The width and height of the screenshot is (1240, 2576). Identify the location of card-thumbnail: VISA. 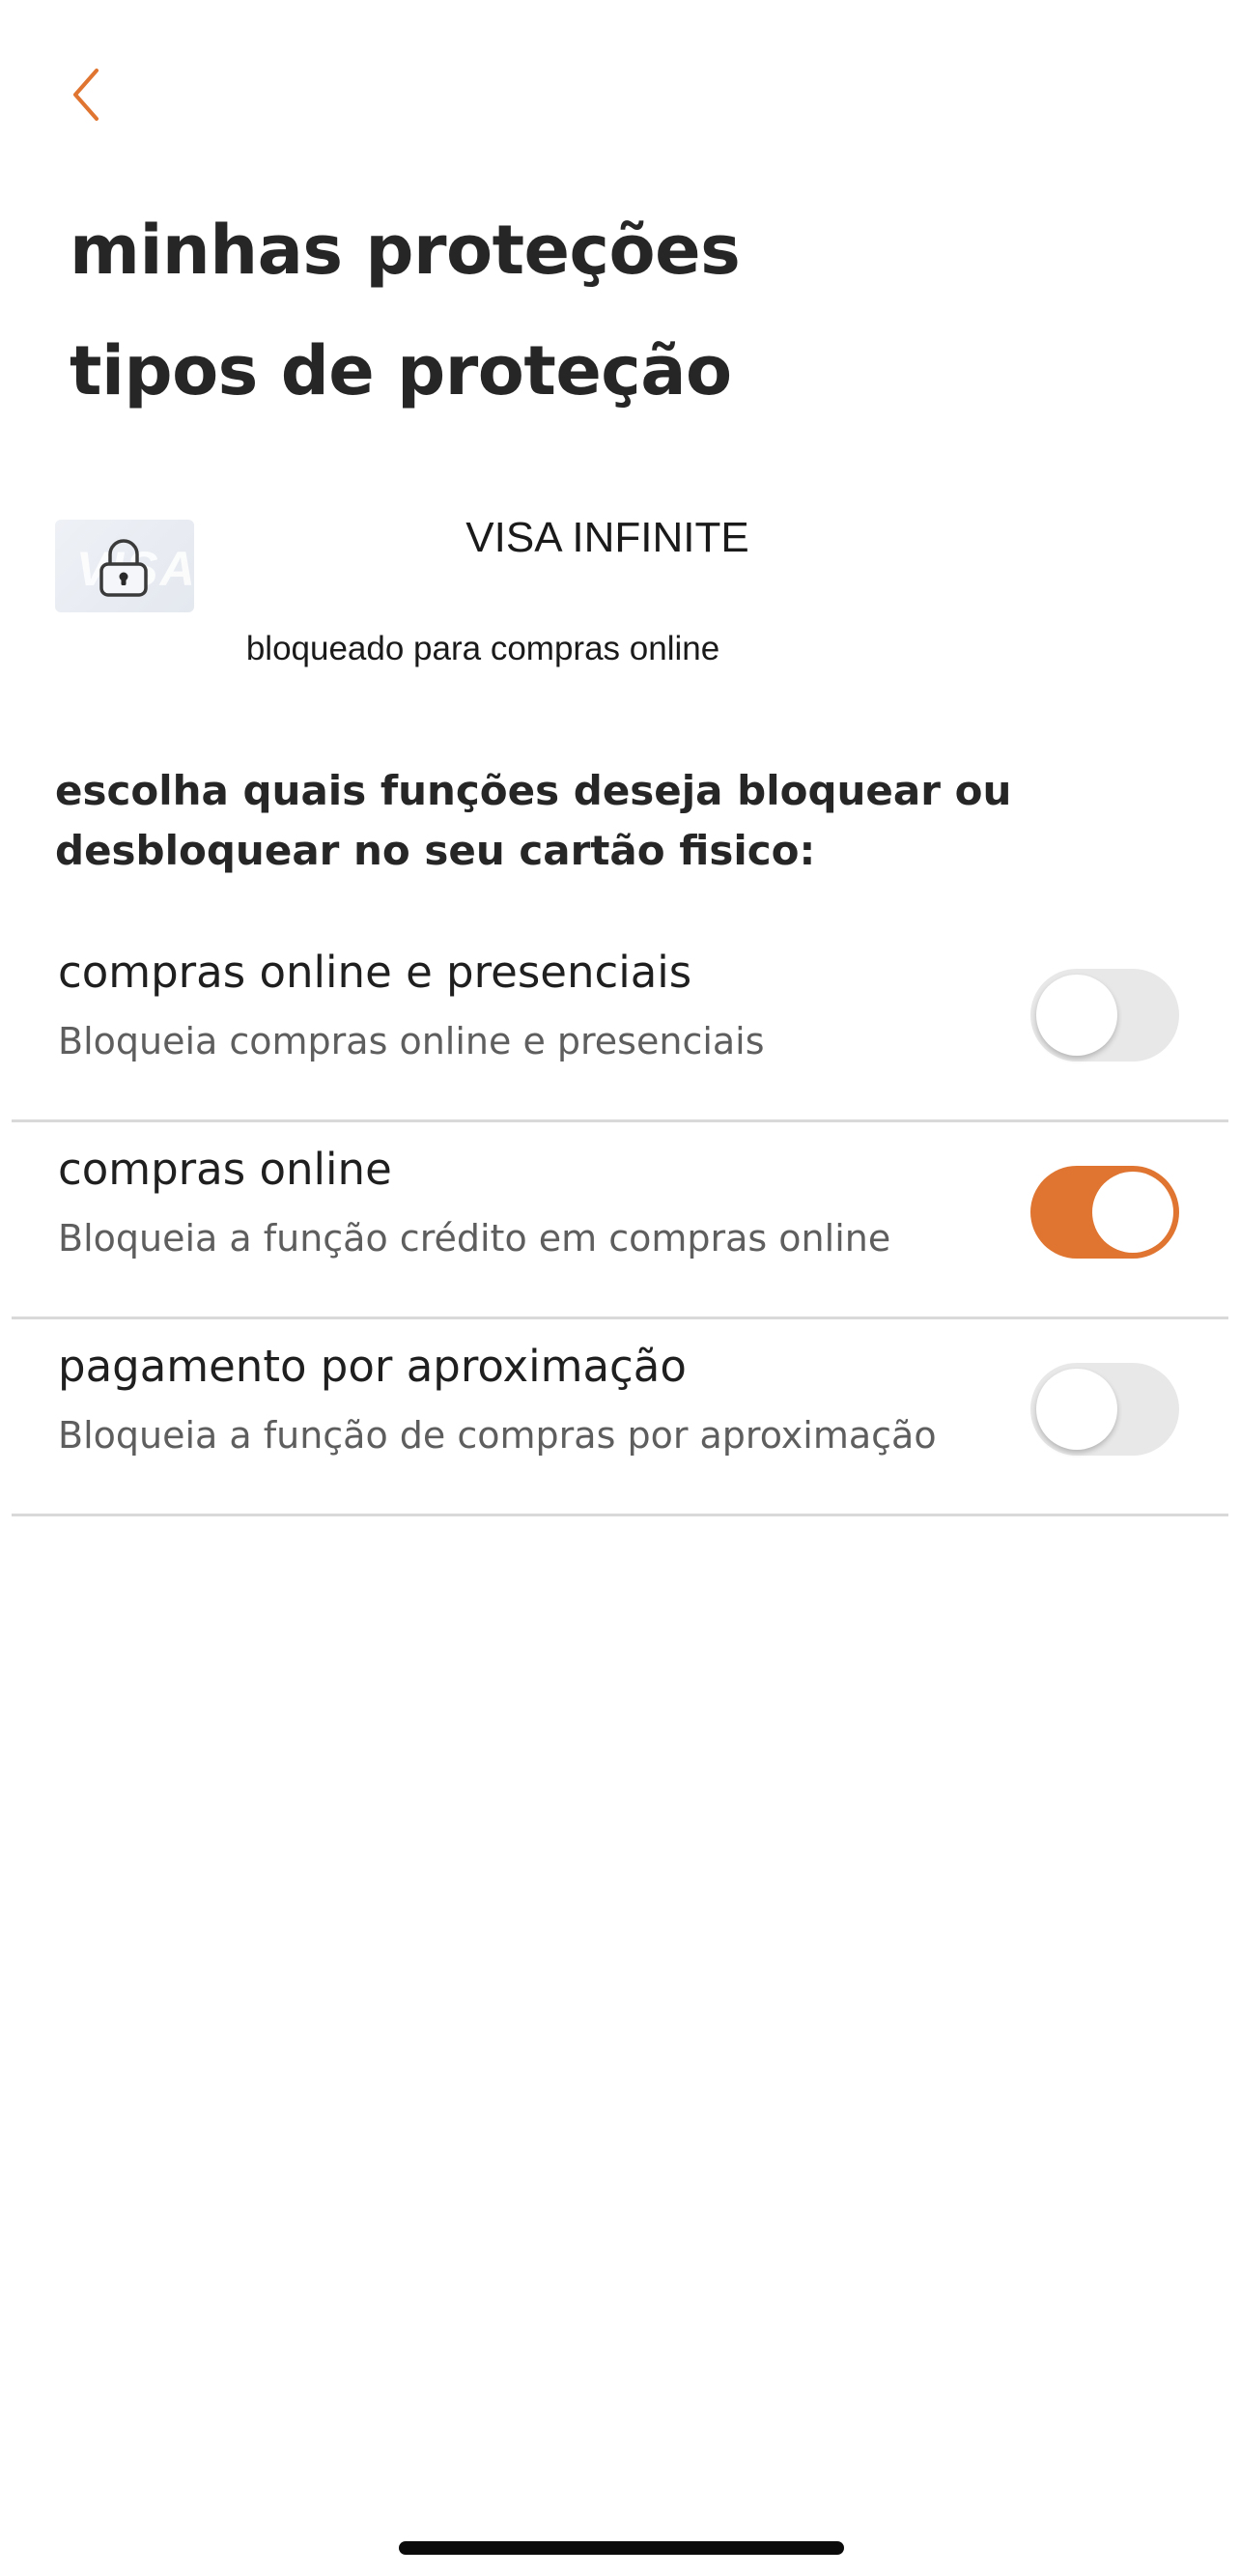
(124, 566).